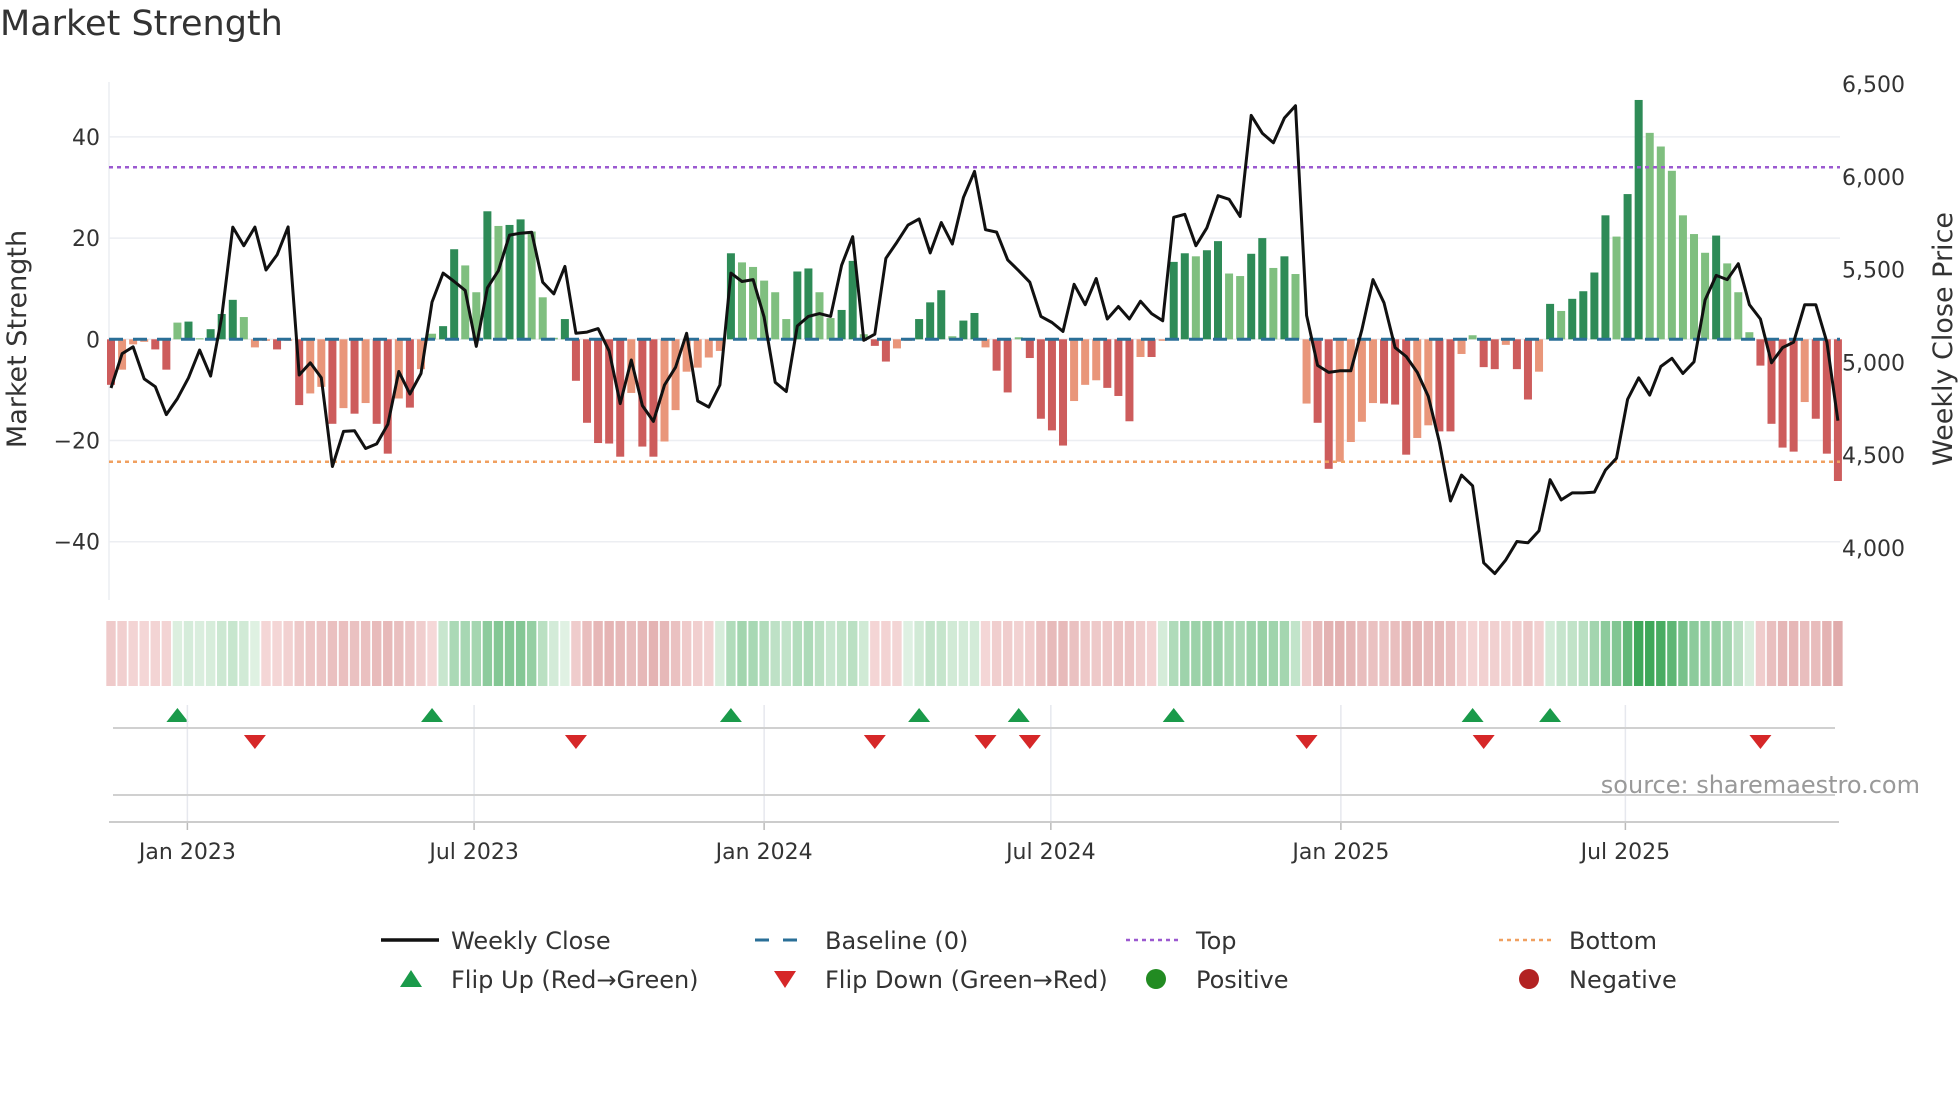  I want to click on legend-label: Flip Up (Red→Green), so click(575, 980).